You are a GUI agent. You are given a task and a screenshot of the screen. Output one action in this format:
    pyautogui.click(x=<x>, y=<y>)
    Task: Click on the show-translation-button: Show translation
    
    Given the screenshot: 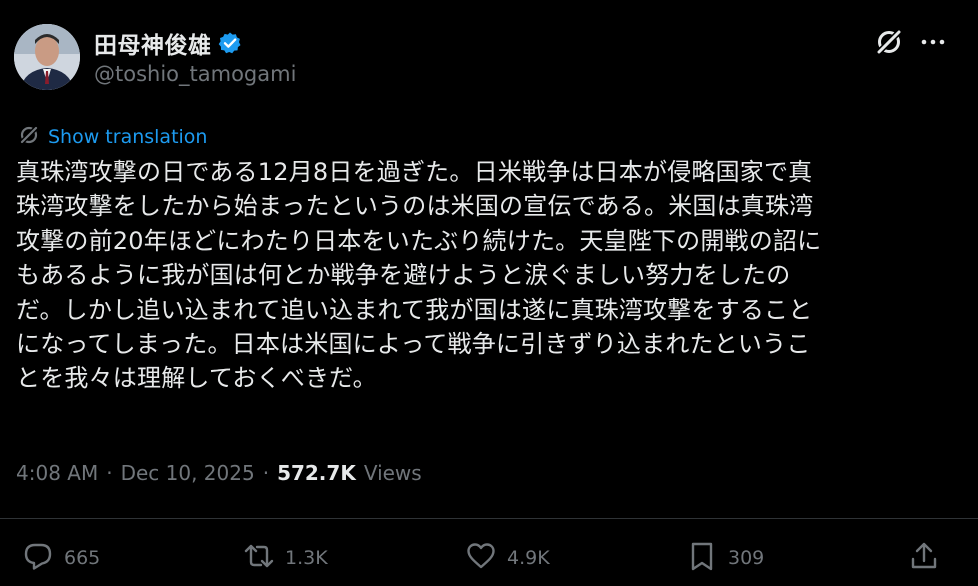 What is the action you would take?
    pyautogui.click(x=112, y=137)
    